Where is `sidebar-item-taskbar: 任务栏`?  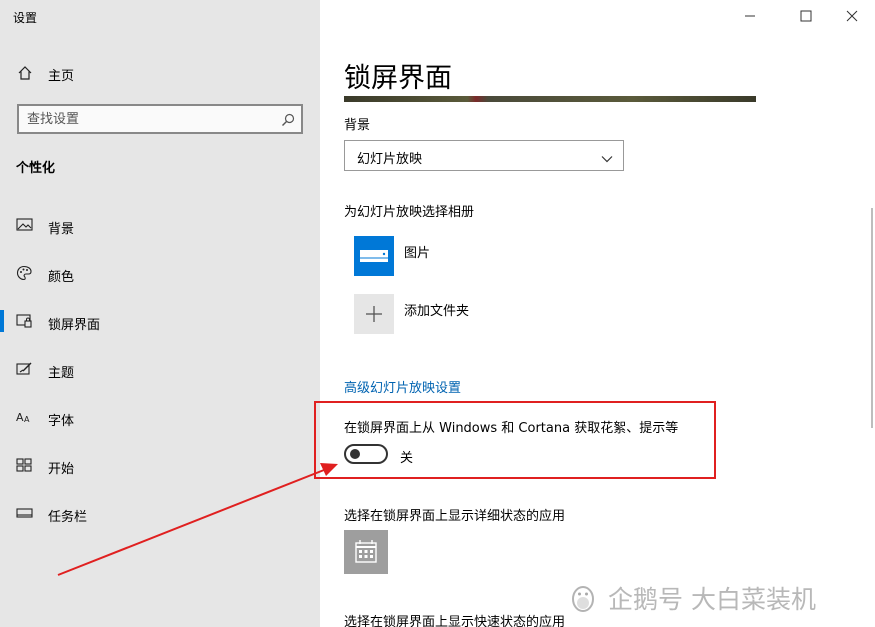
sidebar-item-taskbar: 任务栏 is located at coordinates (160, 513).